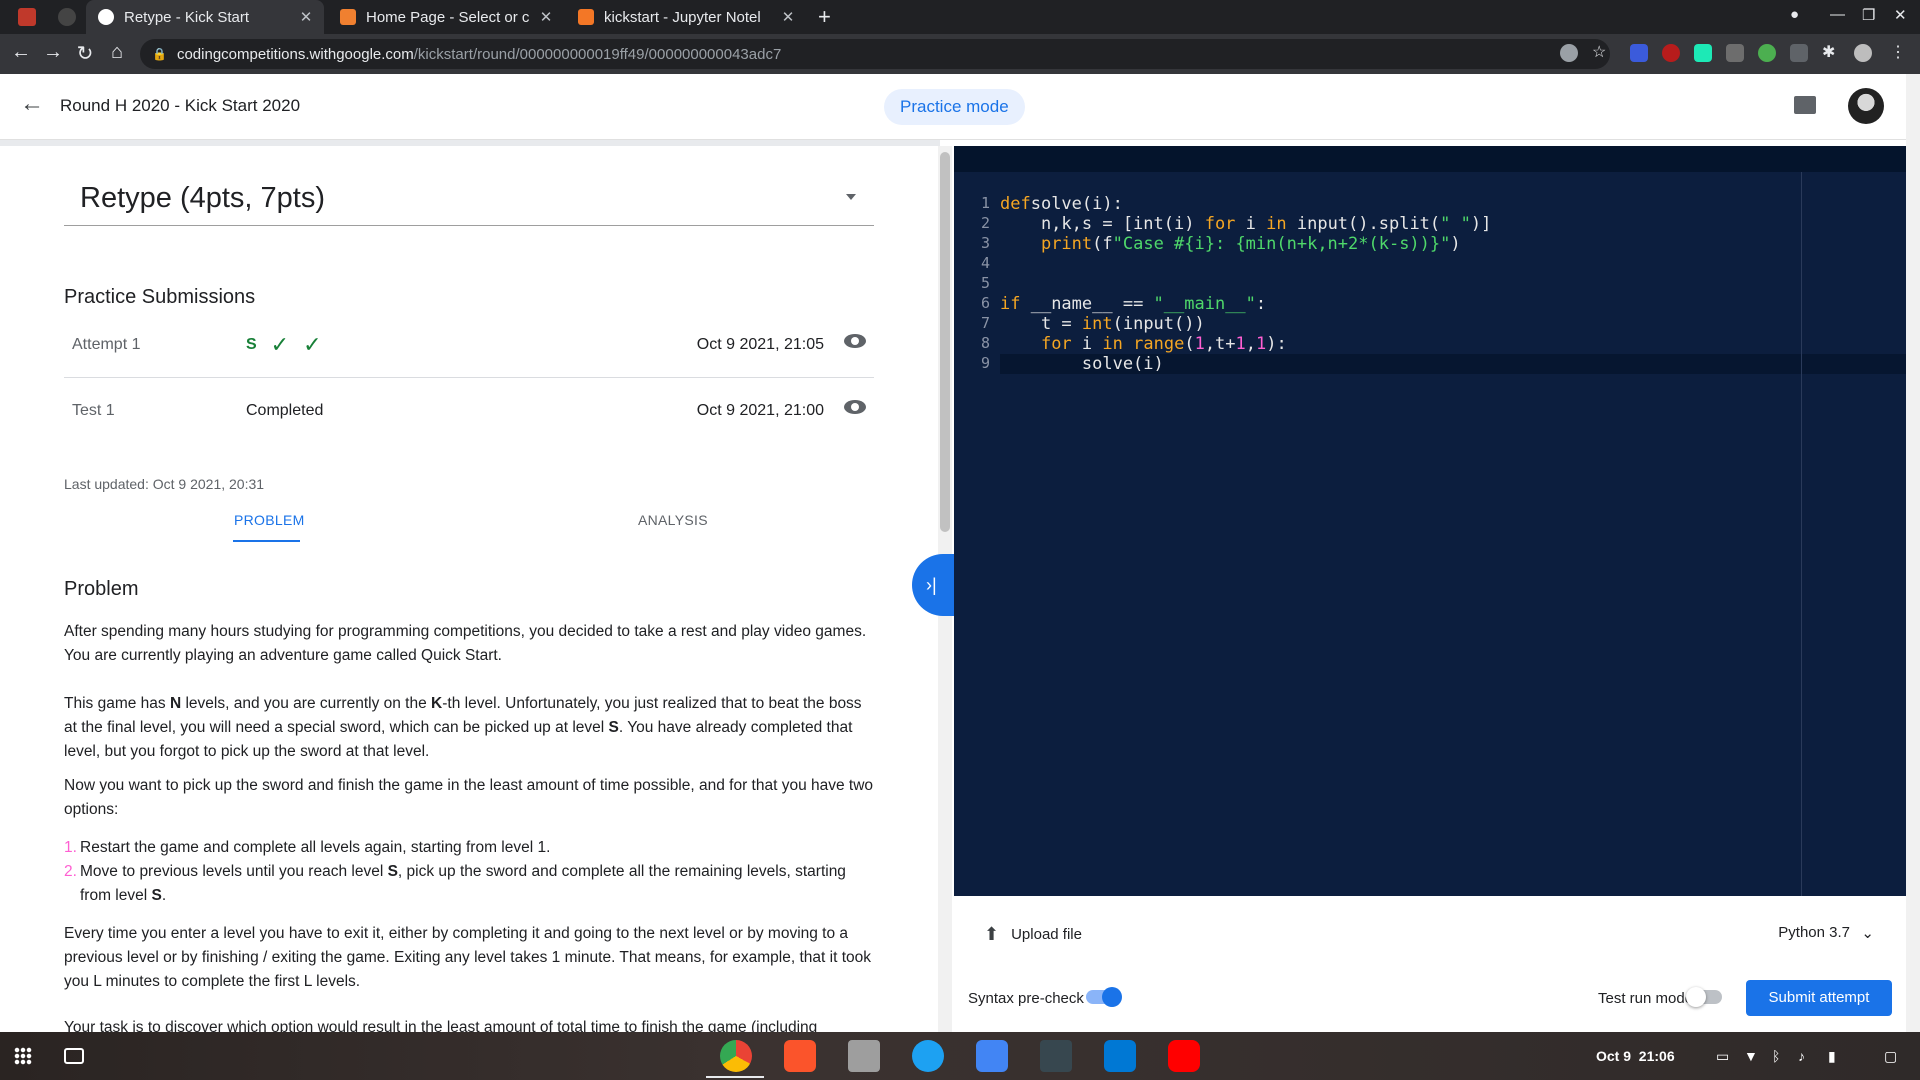  Describe the element at coordinates (686, 17) in the screenshot. I see `tab-jupyter: kickstart - Jupyter Notel ✕` at that location.